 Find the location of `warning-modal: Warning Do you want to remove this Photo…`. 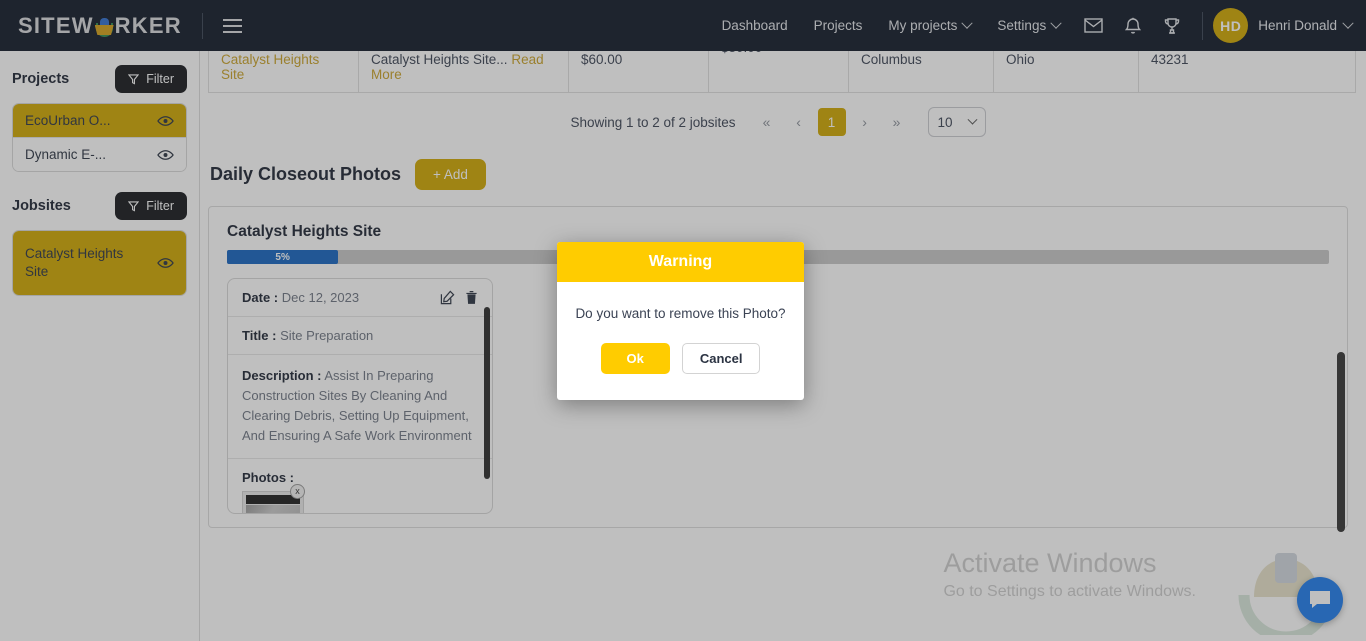

warning-modal: Warning Do you want to remove this Photo… is located at coordinates (680, 321).